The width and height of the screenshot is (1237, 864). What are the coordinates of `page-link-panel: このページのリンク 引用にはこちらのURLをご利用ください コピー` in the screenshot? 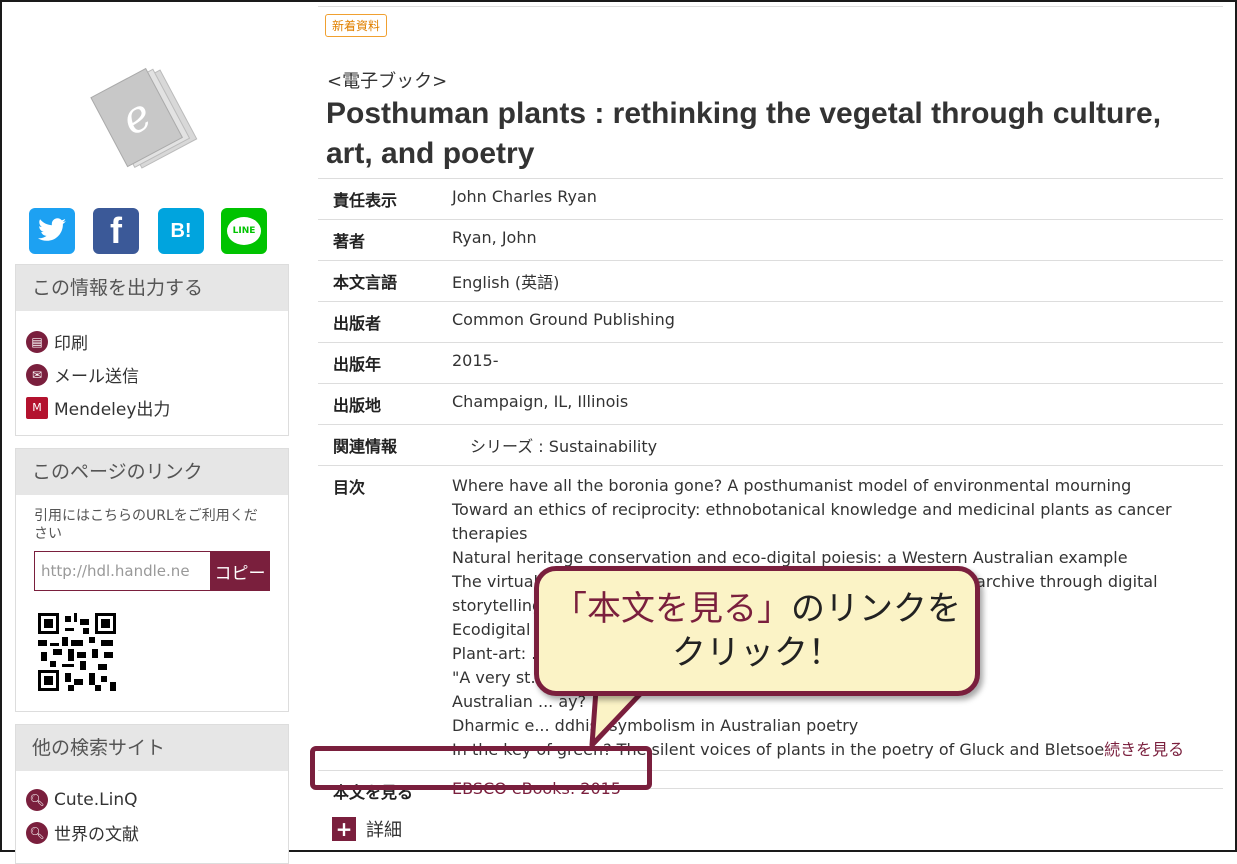 It's located at (152, 580).